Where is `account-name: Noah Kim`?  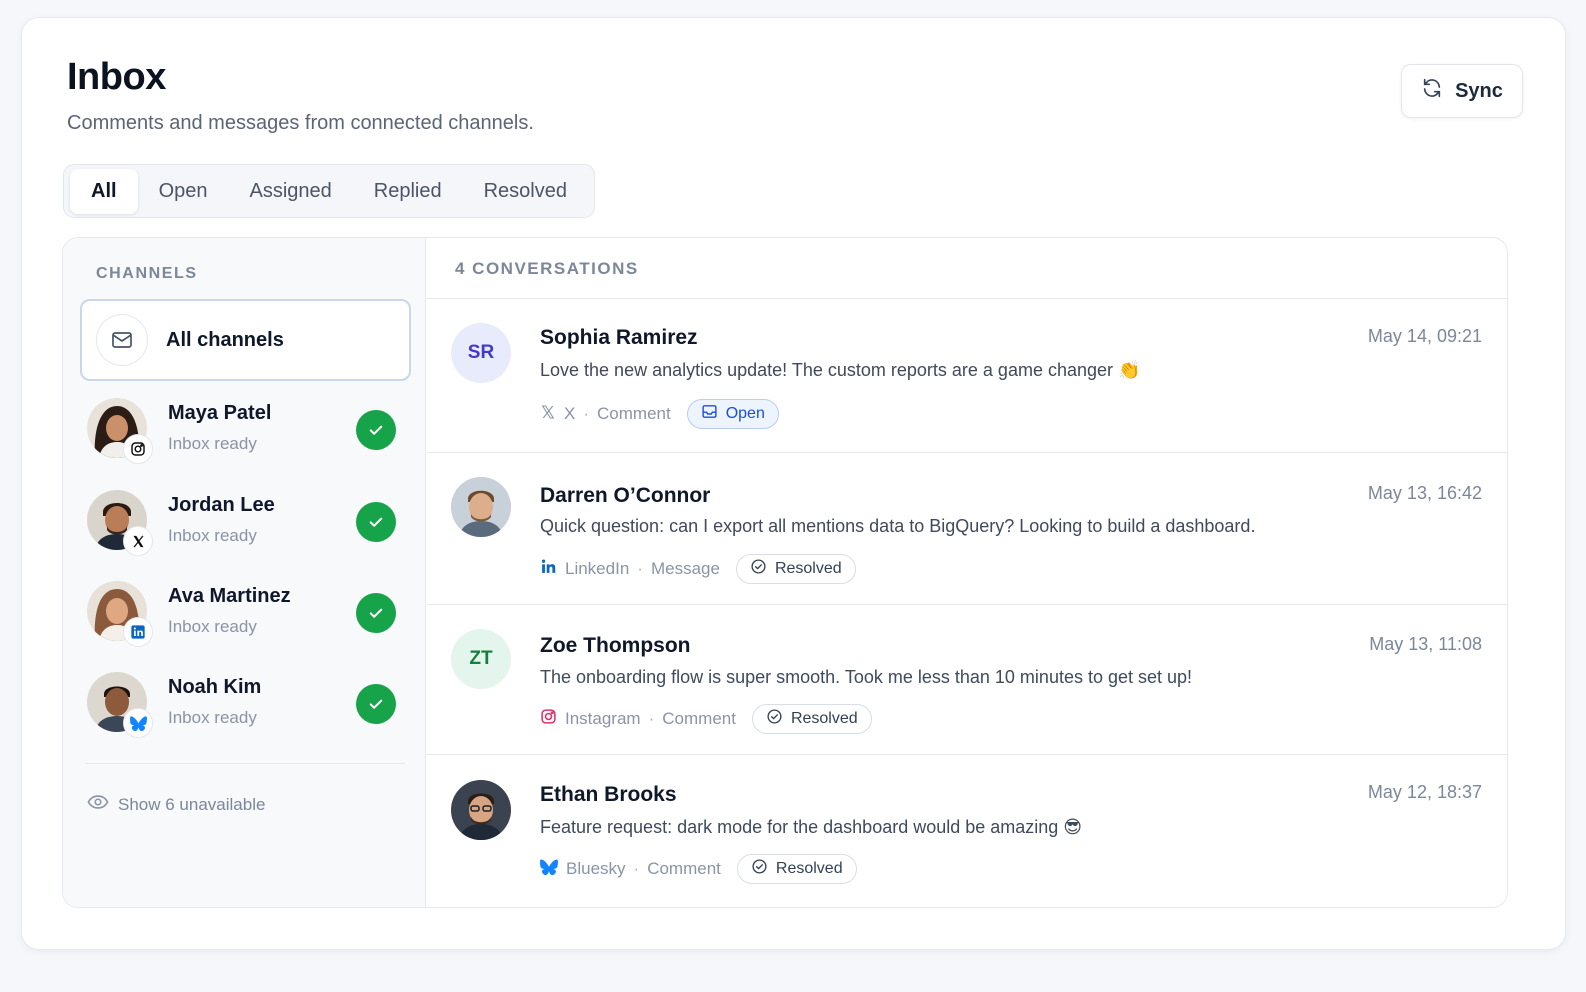 account-name: Noah Kim is located at coordinates (215, 687).